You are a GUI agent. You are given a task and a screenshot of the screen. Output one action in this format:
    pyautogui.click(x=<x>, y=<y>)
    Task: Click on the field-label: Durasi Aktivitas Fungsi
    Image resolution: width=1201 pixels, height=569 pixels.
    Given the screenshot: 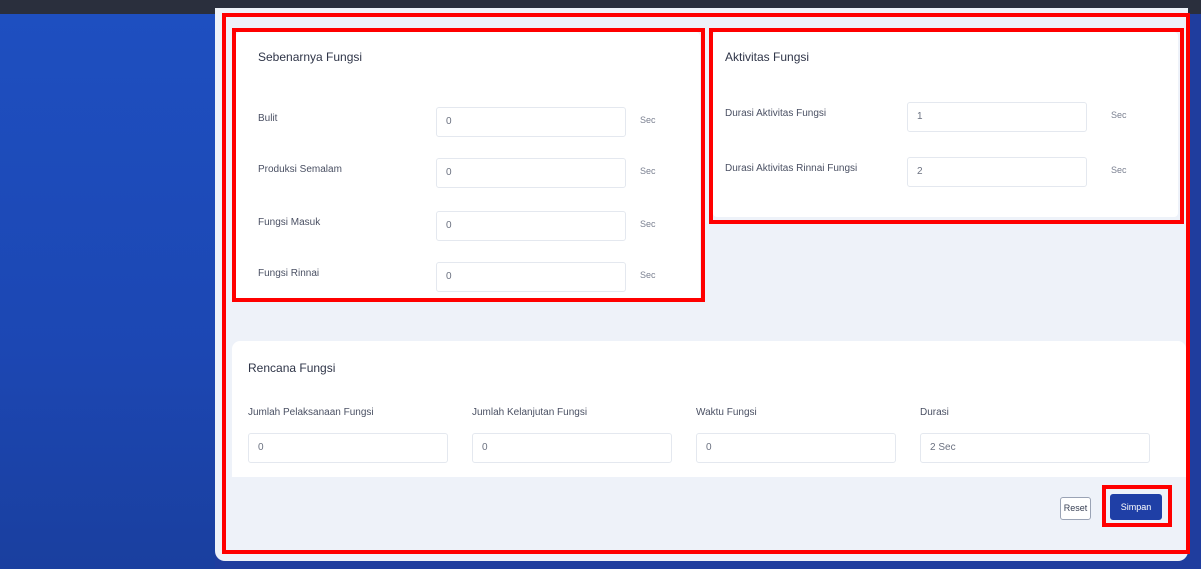 What is the action you would take?
    pyautogui.click(x=776, y=113)
    